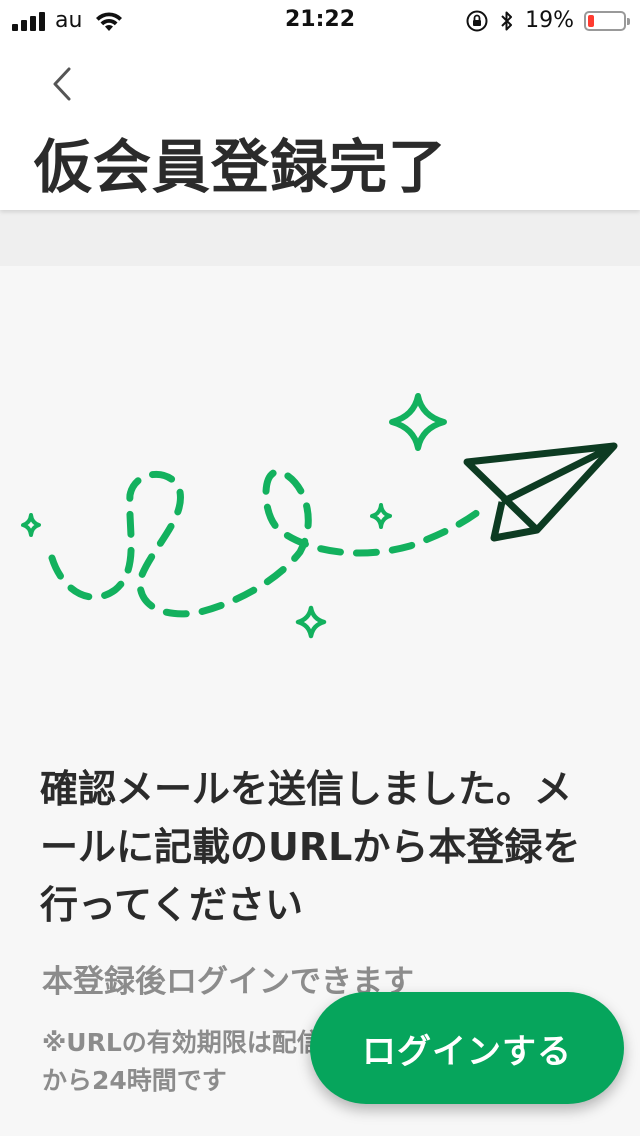 This screenshot has width=640, height=1136. I want to click on status-right: 19%, so click(547, 20).